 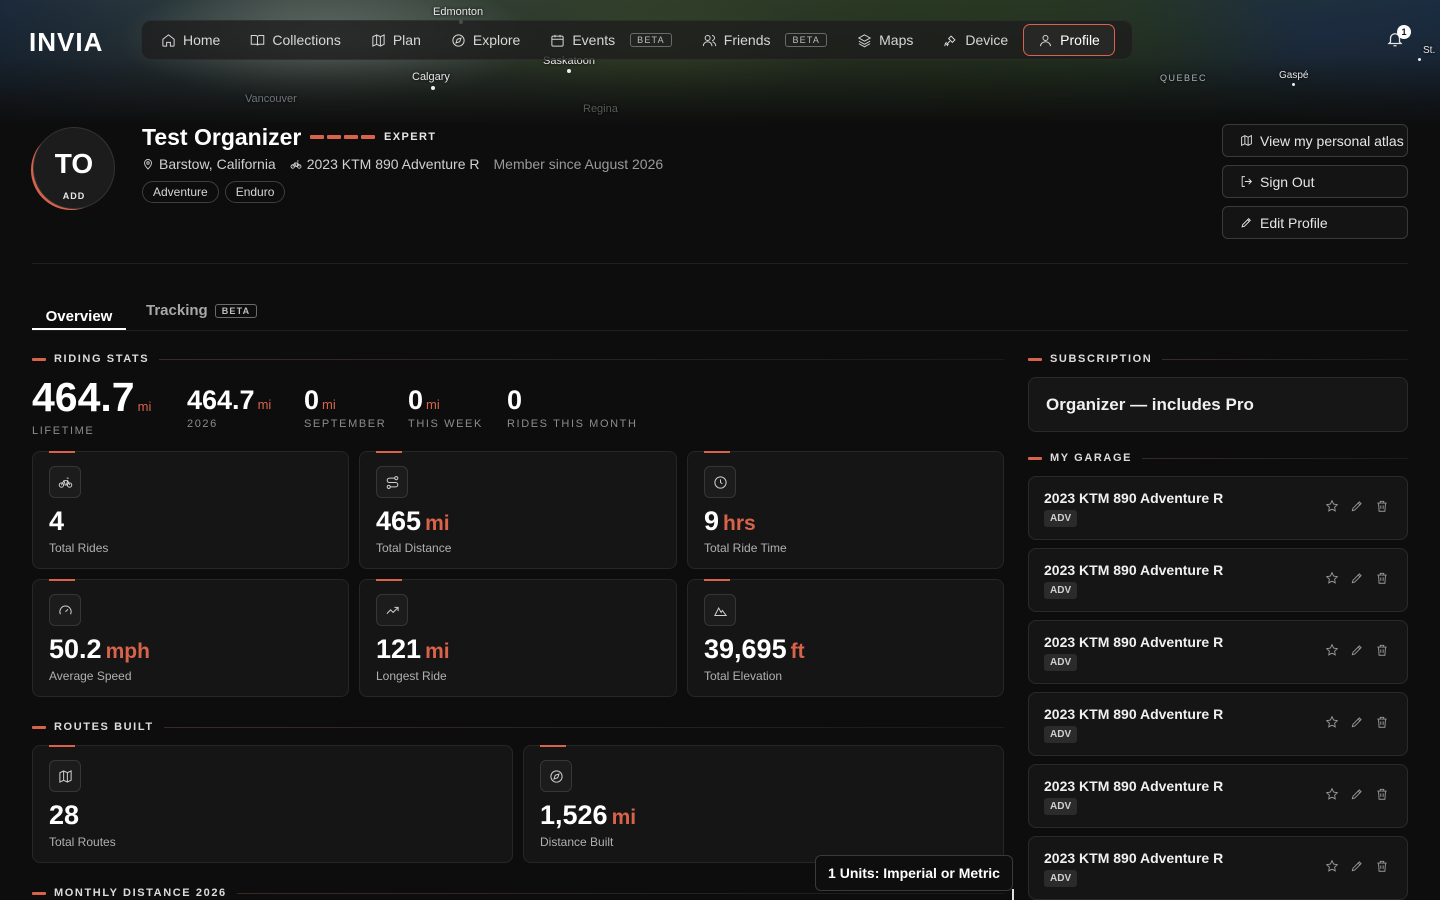 What do you see at coordinates (610, 40) in the screenshot?
I see `nav-events: Events BETA` at bounding box center [610, 40].